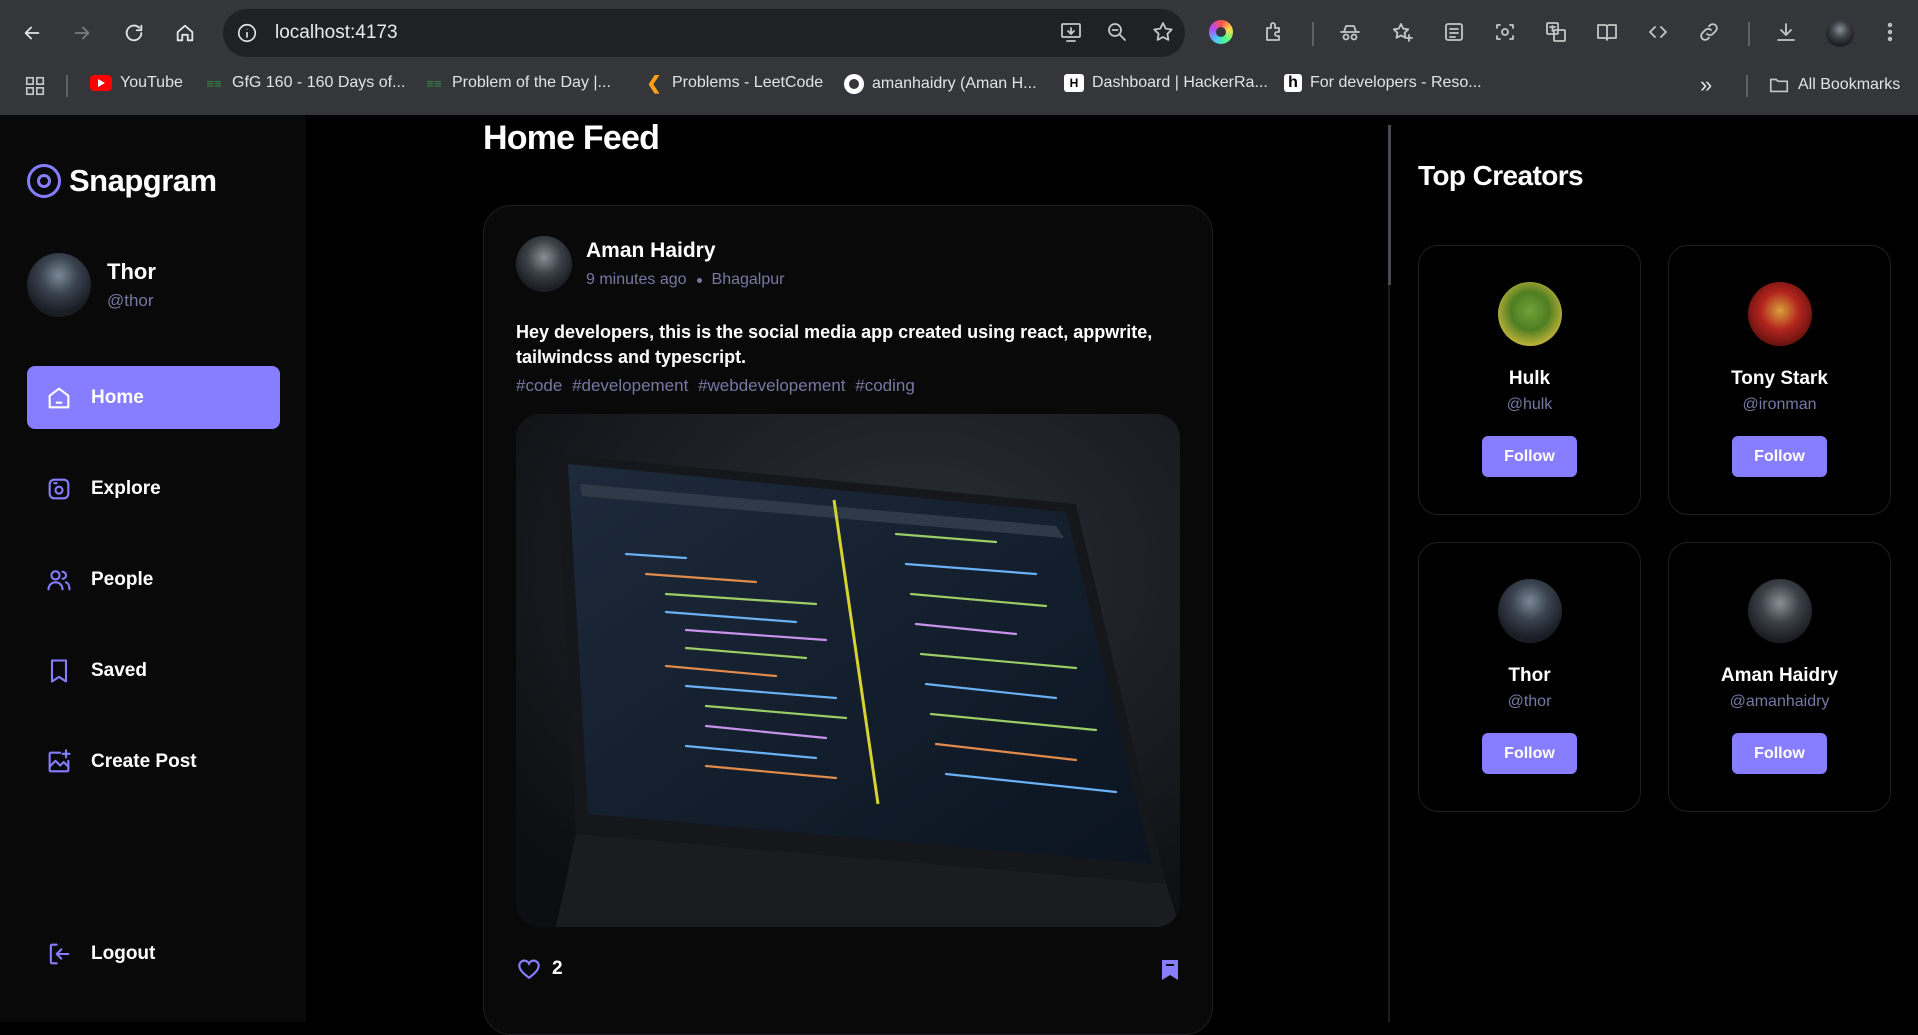  I want to click on download-icon, so click(1787, 33).